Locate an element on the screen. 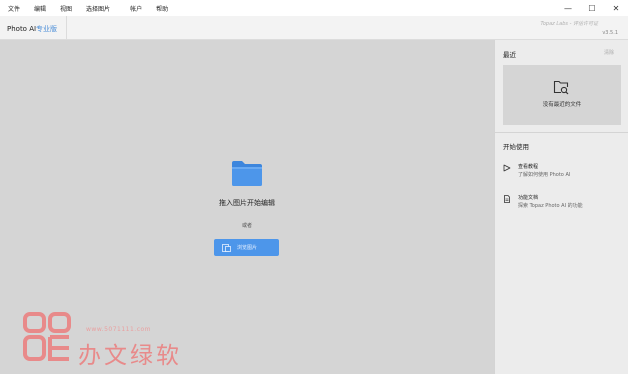  watermark-url: www.5071111.com is located at coordinates (119, 329).